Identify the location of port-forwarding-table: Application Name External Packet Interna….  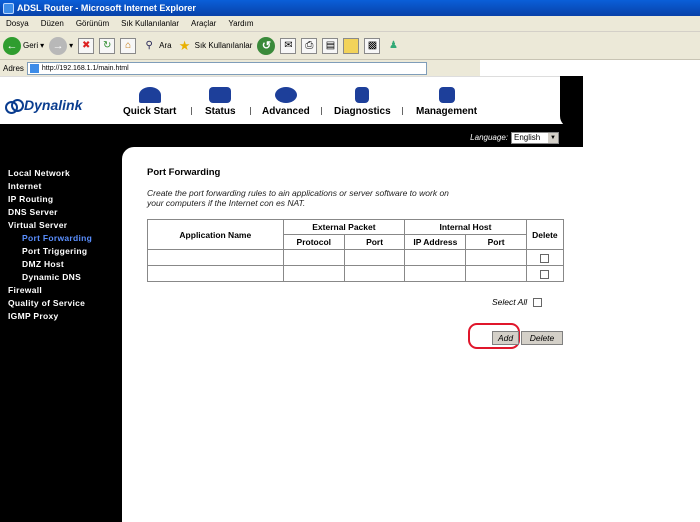
(356, 250).